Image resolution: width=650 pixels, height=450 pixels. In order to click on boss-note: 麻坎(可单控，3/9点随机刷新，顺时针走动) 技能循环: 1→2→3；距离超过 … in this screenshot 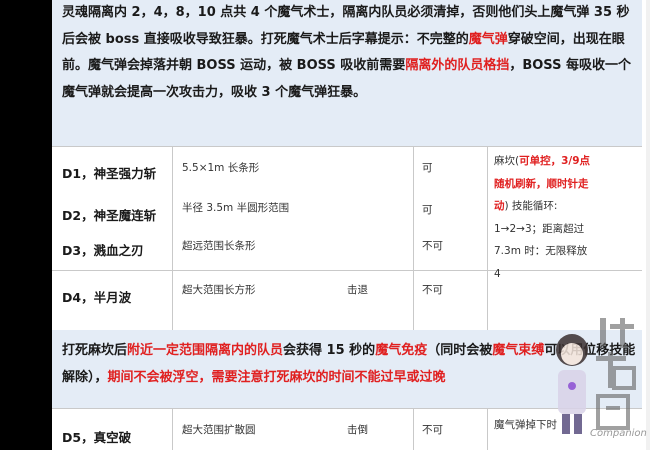, I will do `click(544, 217)`.